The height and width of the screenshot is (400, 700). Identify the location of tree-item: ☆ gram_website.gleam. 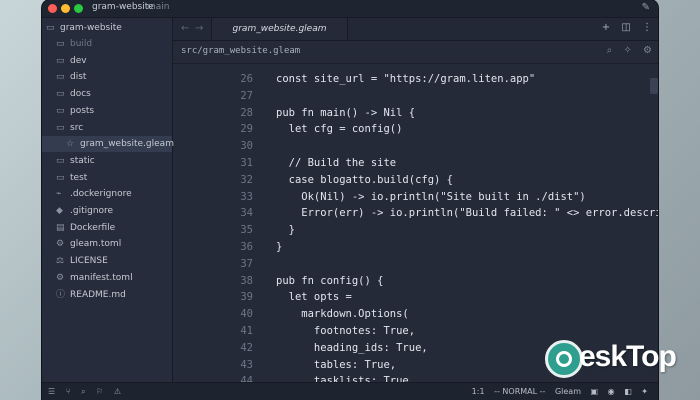
(108, 144).